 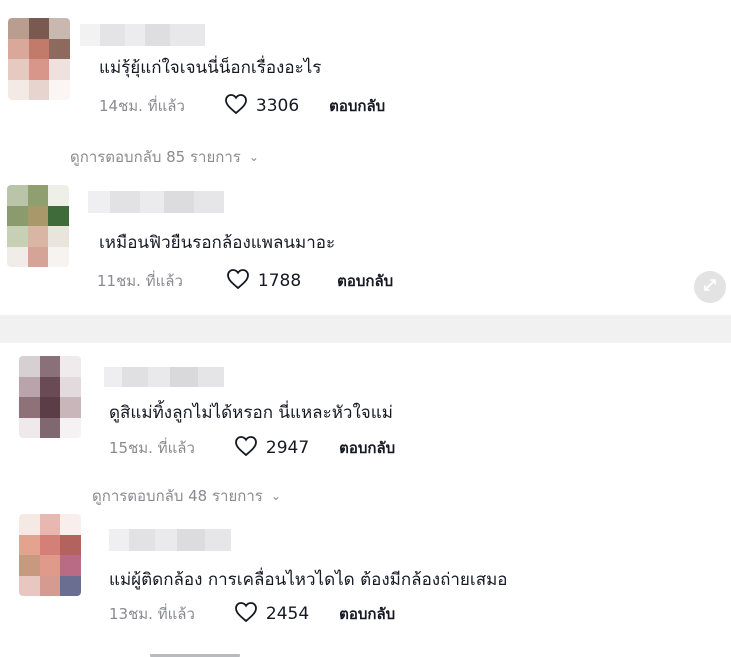 I want to click on comment-meta: 11ชม. ที่แล้ว 1788 ตอบกลับ, so click(x=245, y=281).